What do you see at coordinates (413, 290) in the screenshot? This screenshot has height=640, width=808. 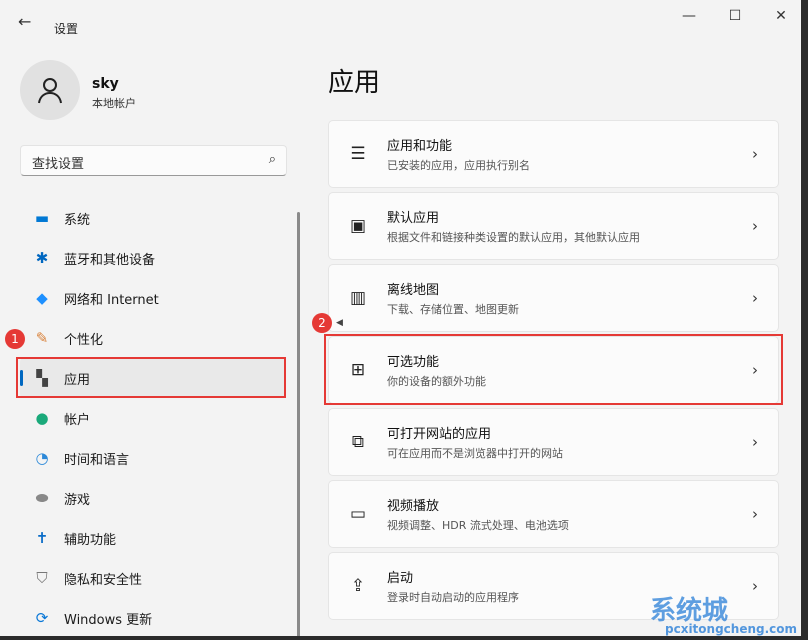 I see `card-title: 离线地图` at bounding box center [413, 290].